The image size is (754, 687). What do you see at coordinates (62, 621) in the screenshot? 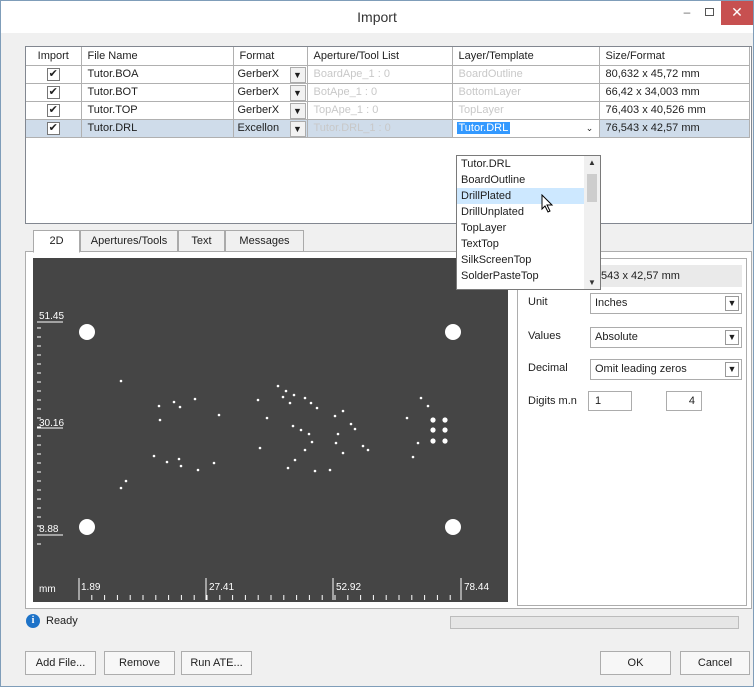
I see `status-text: Ready` at bounding box center [62, 621].